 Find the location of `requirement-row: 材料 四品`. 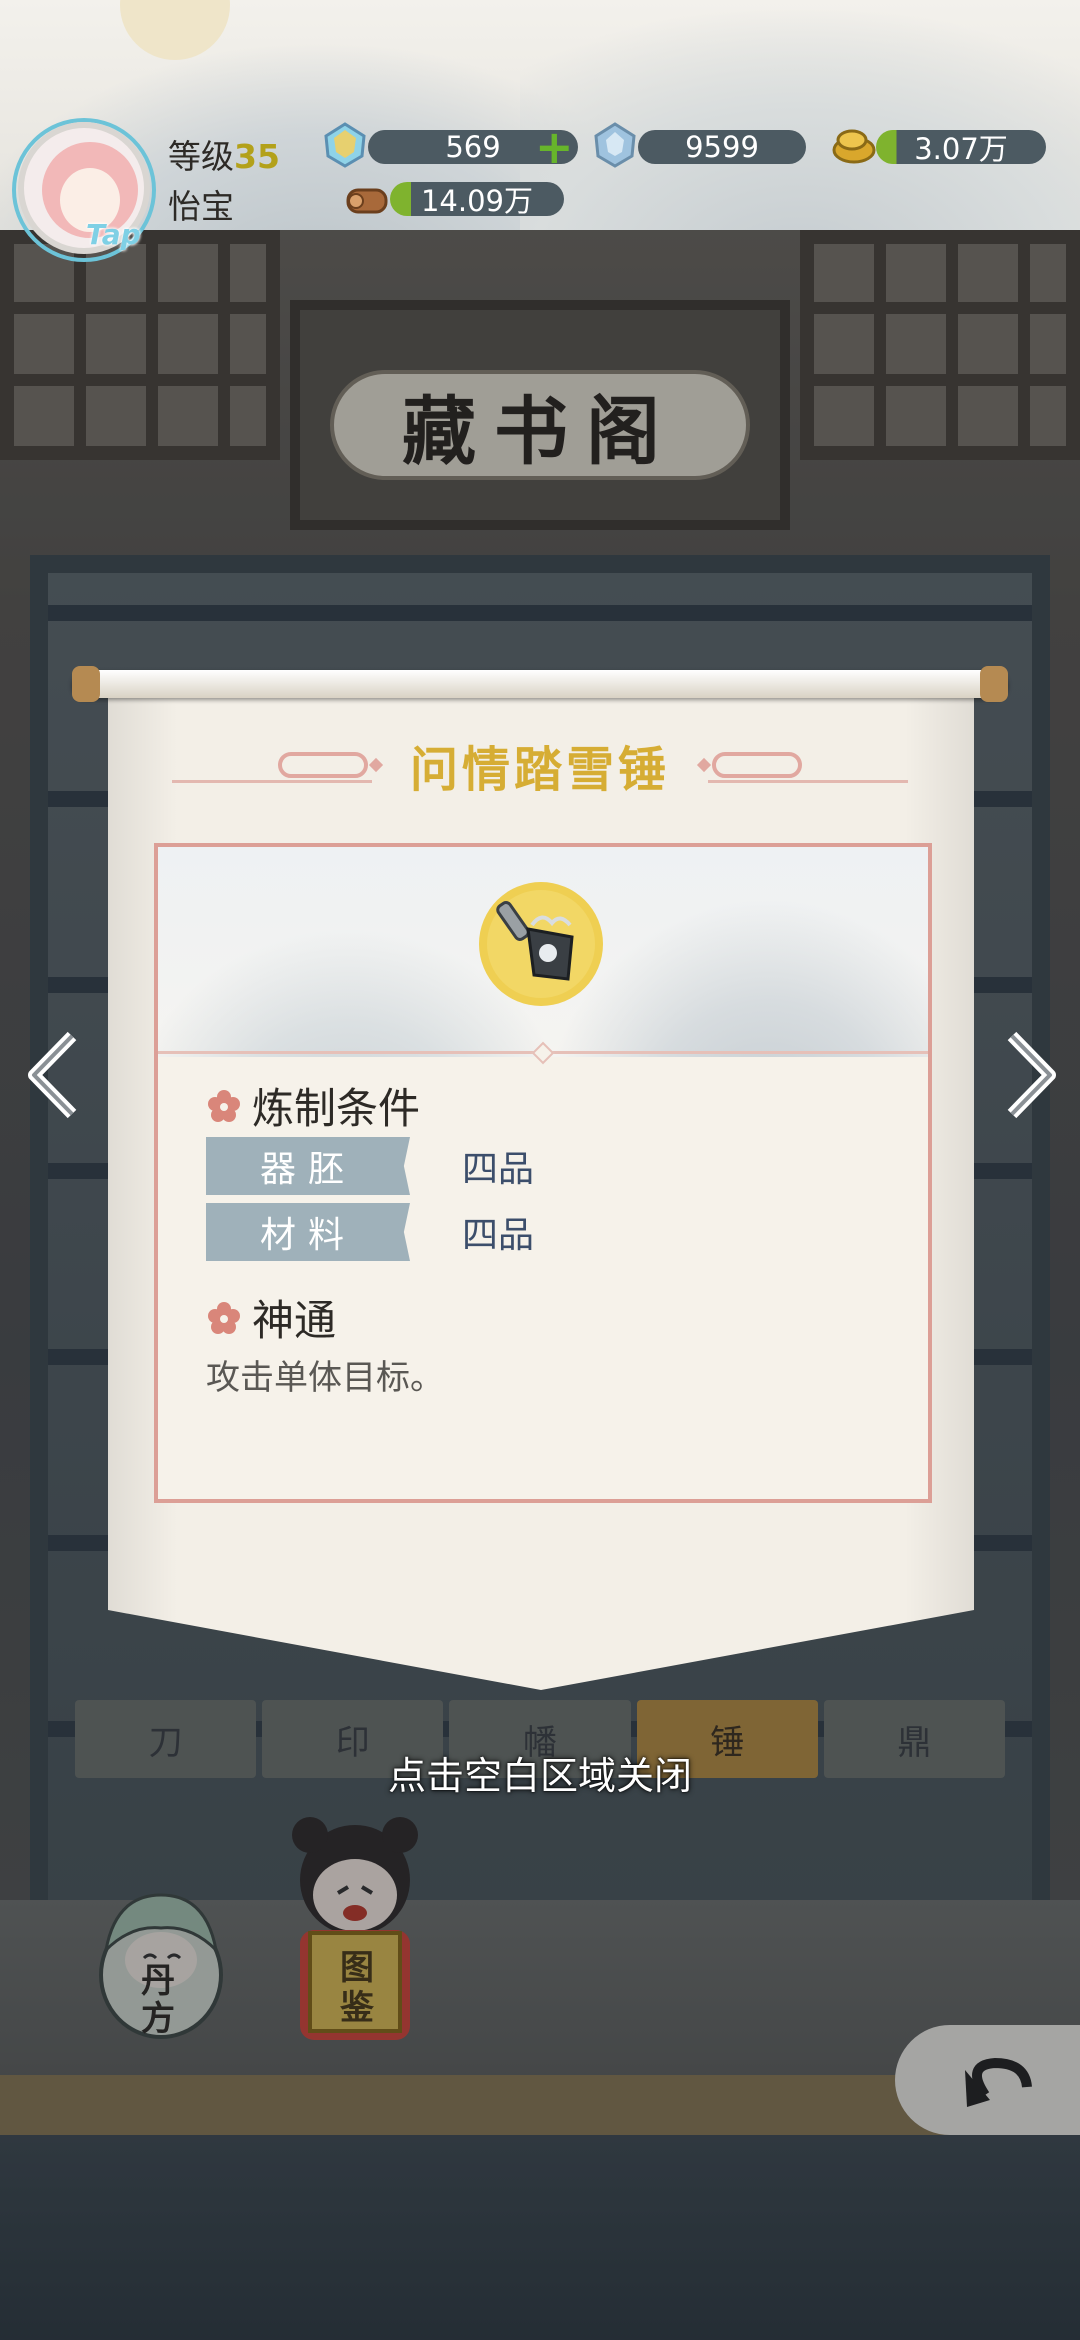

requirement-row: 材料 四品 is located at coordinates (370, 1232).